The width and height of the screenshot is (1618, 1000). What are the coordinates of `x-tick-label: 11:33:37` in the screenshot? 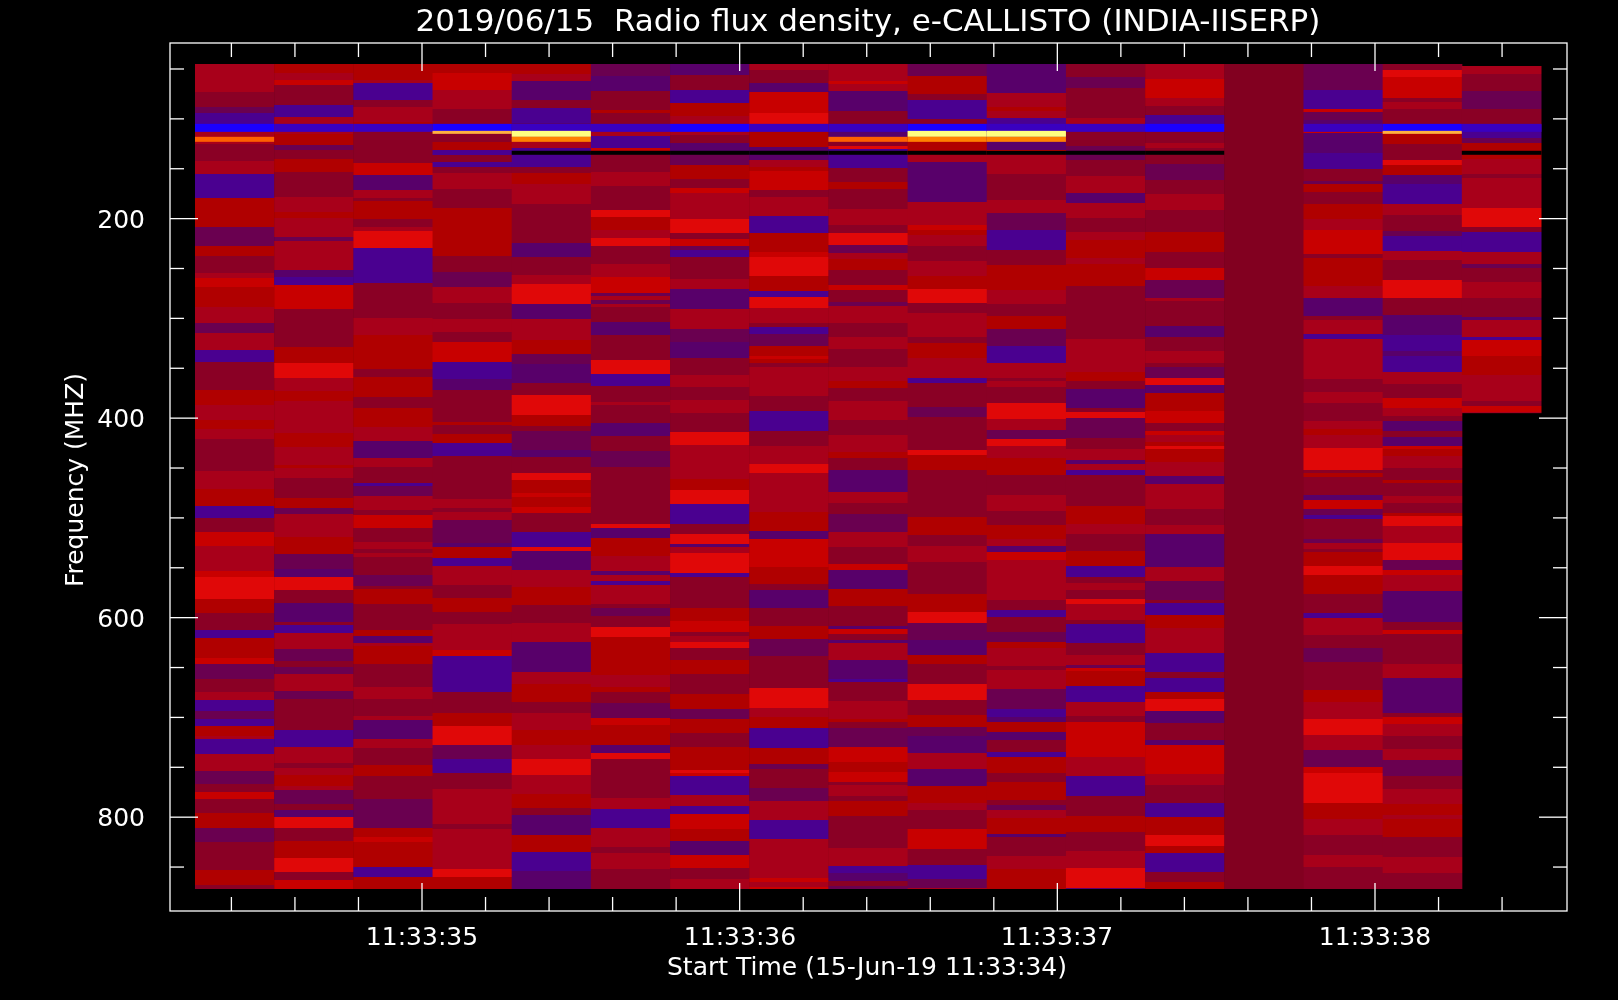 It's located at (1057, 936).